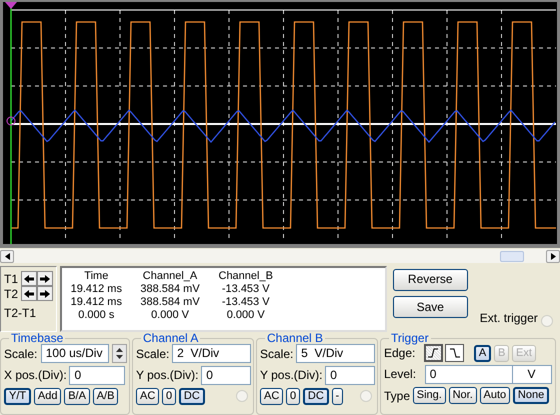 The height and width of the screenshot is (415, 560). Describe the element at coordinates (495, 395) in the screenshot. I see `trigger-type-button: Auto` at that location.